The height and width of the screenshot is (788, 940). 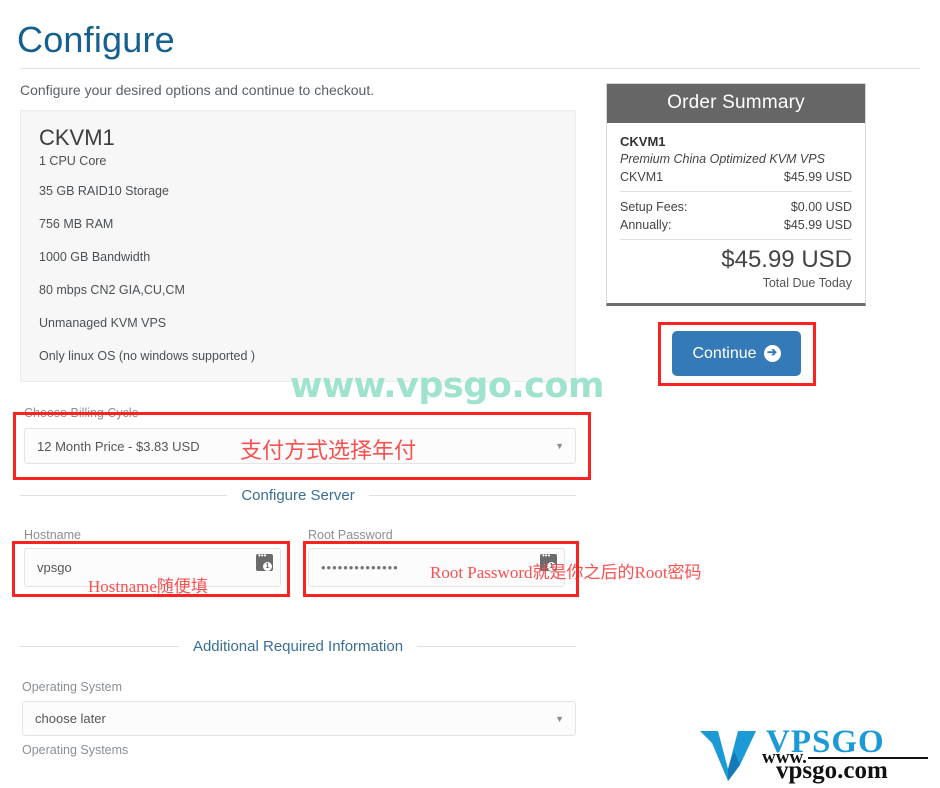 What do you see at coordinates (118, 446) in the screenshot?
I see `billing-cycle-value: 12 Month Price - $3.83 USD` at bounding box center [118, 446].